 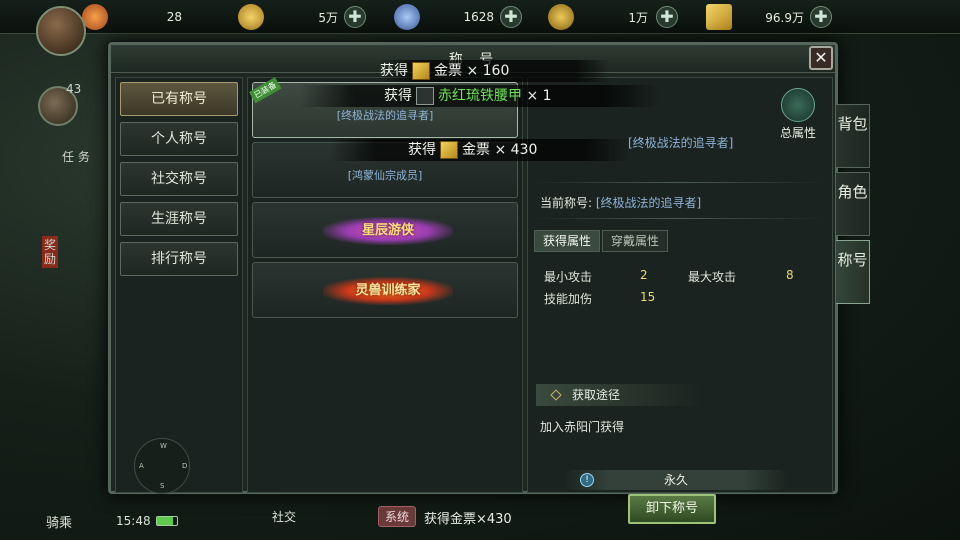 What do you see at coordinates (95, 17) in the screenshot?
I see `gem-icon` at bounding box center [95, 17].